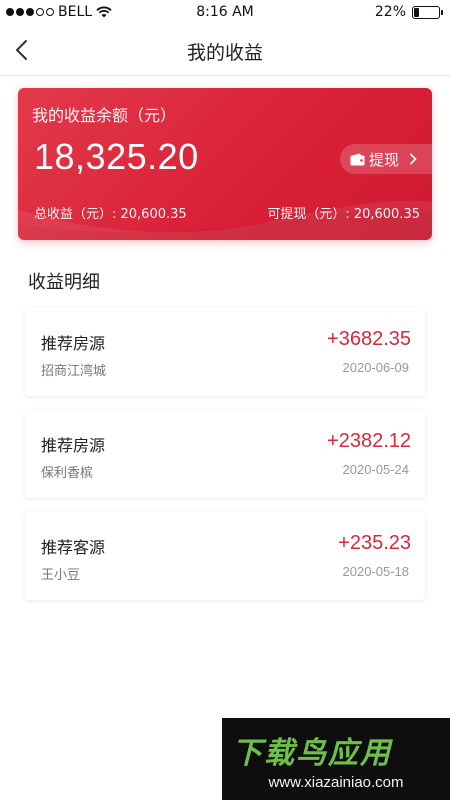 The image size is (450, 800). Describe the element at coordinates (67, 473) in the screenshot. I see `item-subtitle: 保利香槟` at that location.